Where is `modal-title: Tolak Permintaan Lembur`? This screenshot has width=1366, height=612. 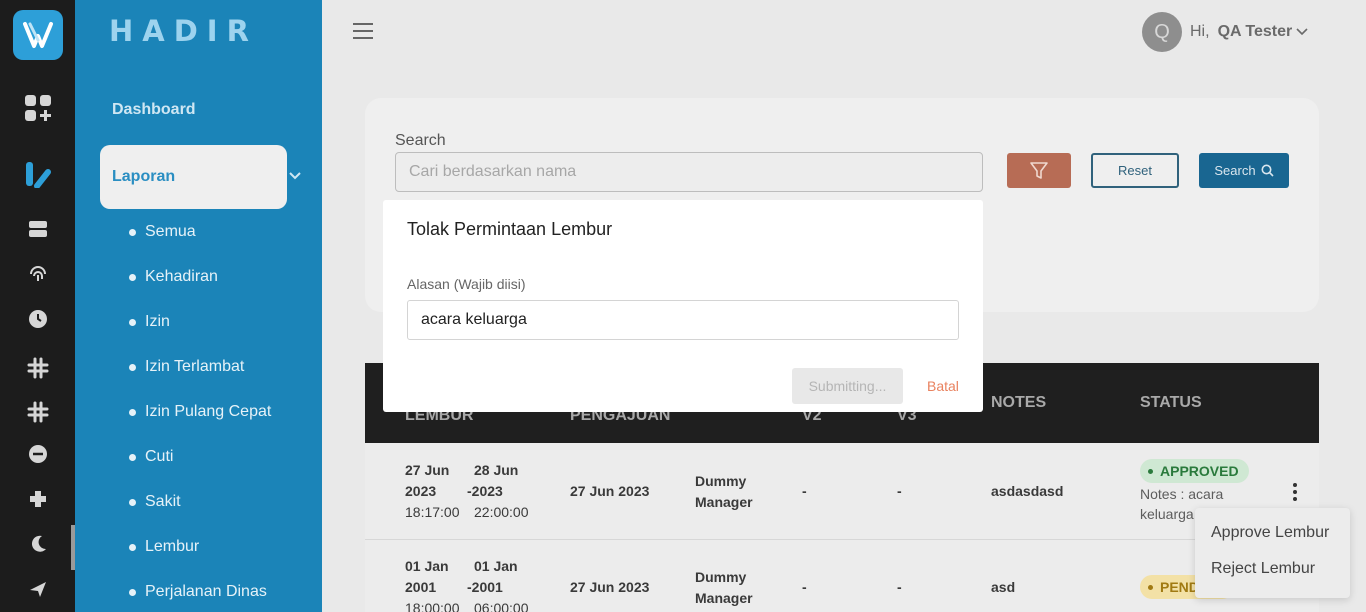
modal-title: Tolak Permintaan Lembur is located at coordinates (510, 229).